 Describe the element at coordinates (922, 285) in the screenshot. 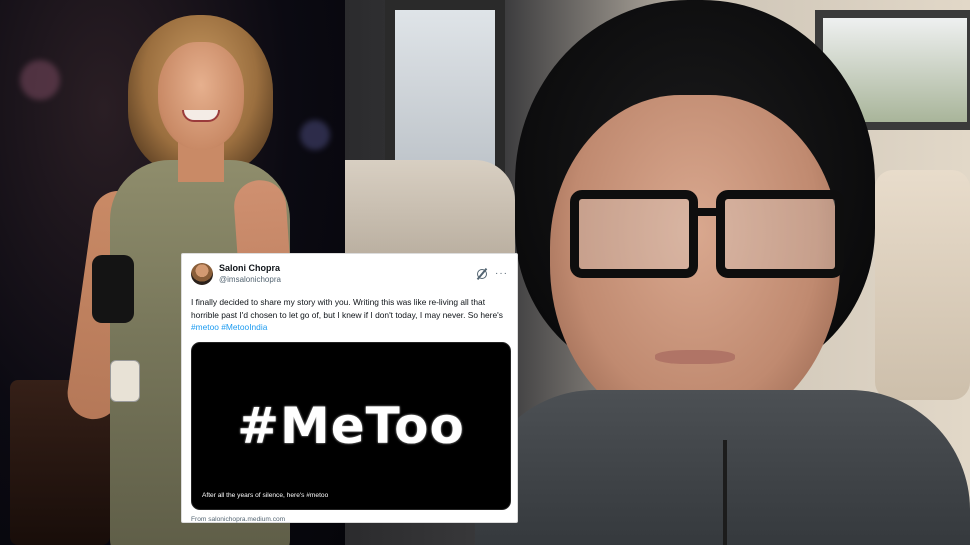

I see `car-seat` at that location.